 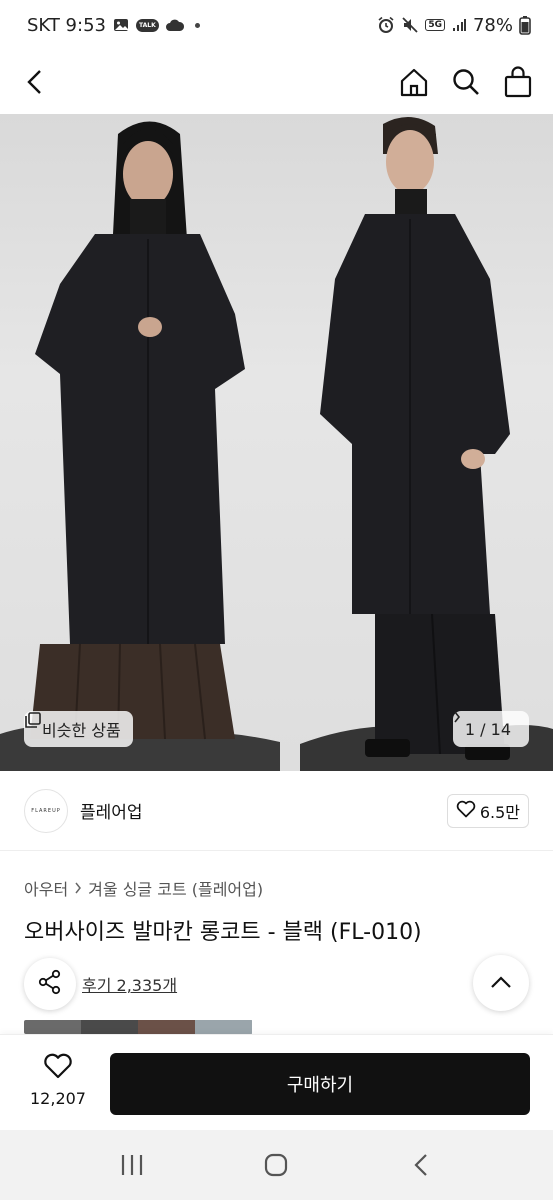 I want to click on breadcrumb: 아우터 겨울 싱글 코트 (플레어업), so click(x=143, y=888).